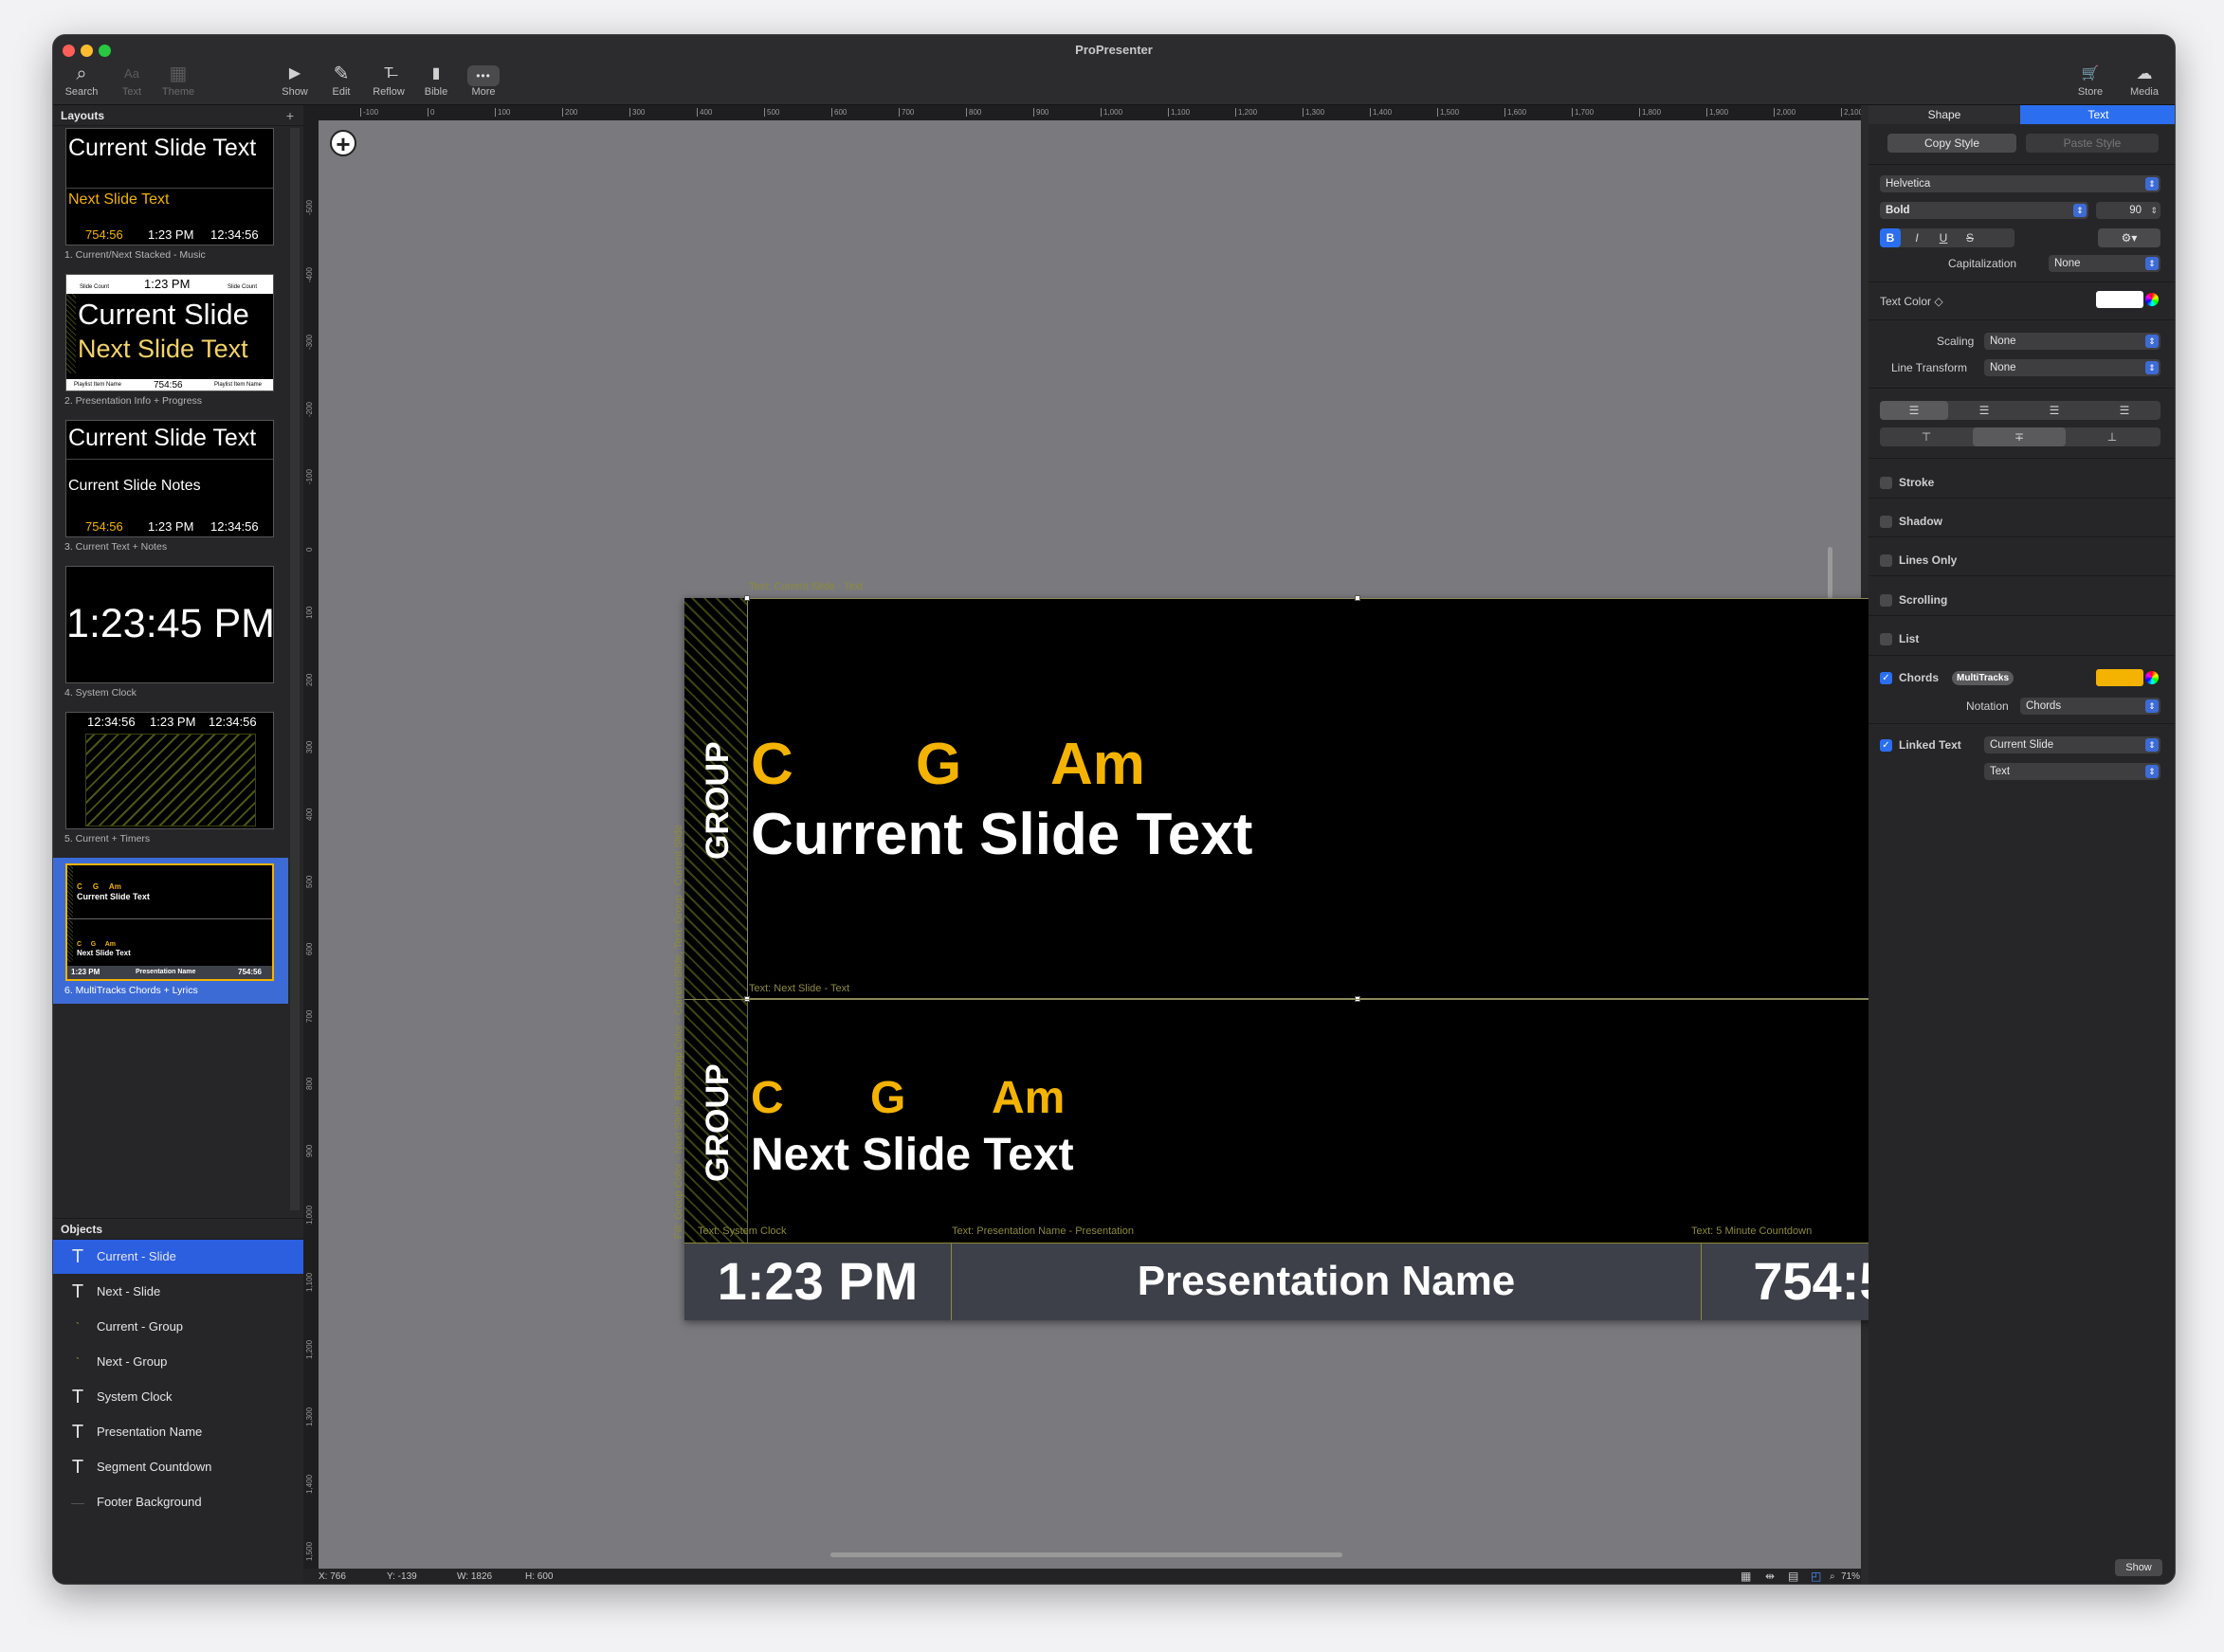 The image size is (2224, 1652). Describe the element at coordinates (1358, 799) in the screenshot. I see `current-slide-text-box` at that location.